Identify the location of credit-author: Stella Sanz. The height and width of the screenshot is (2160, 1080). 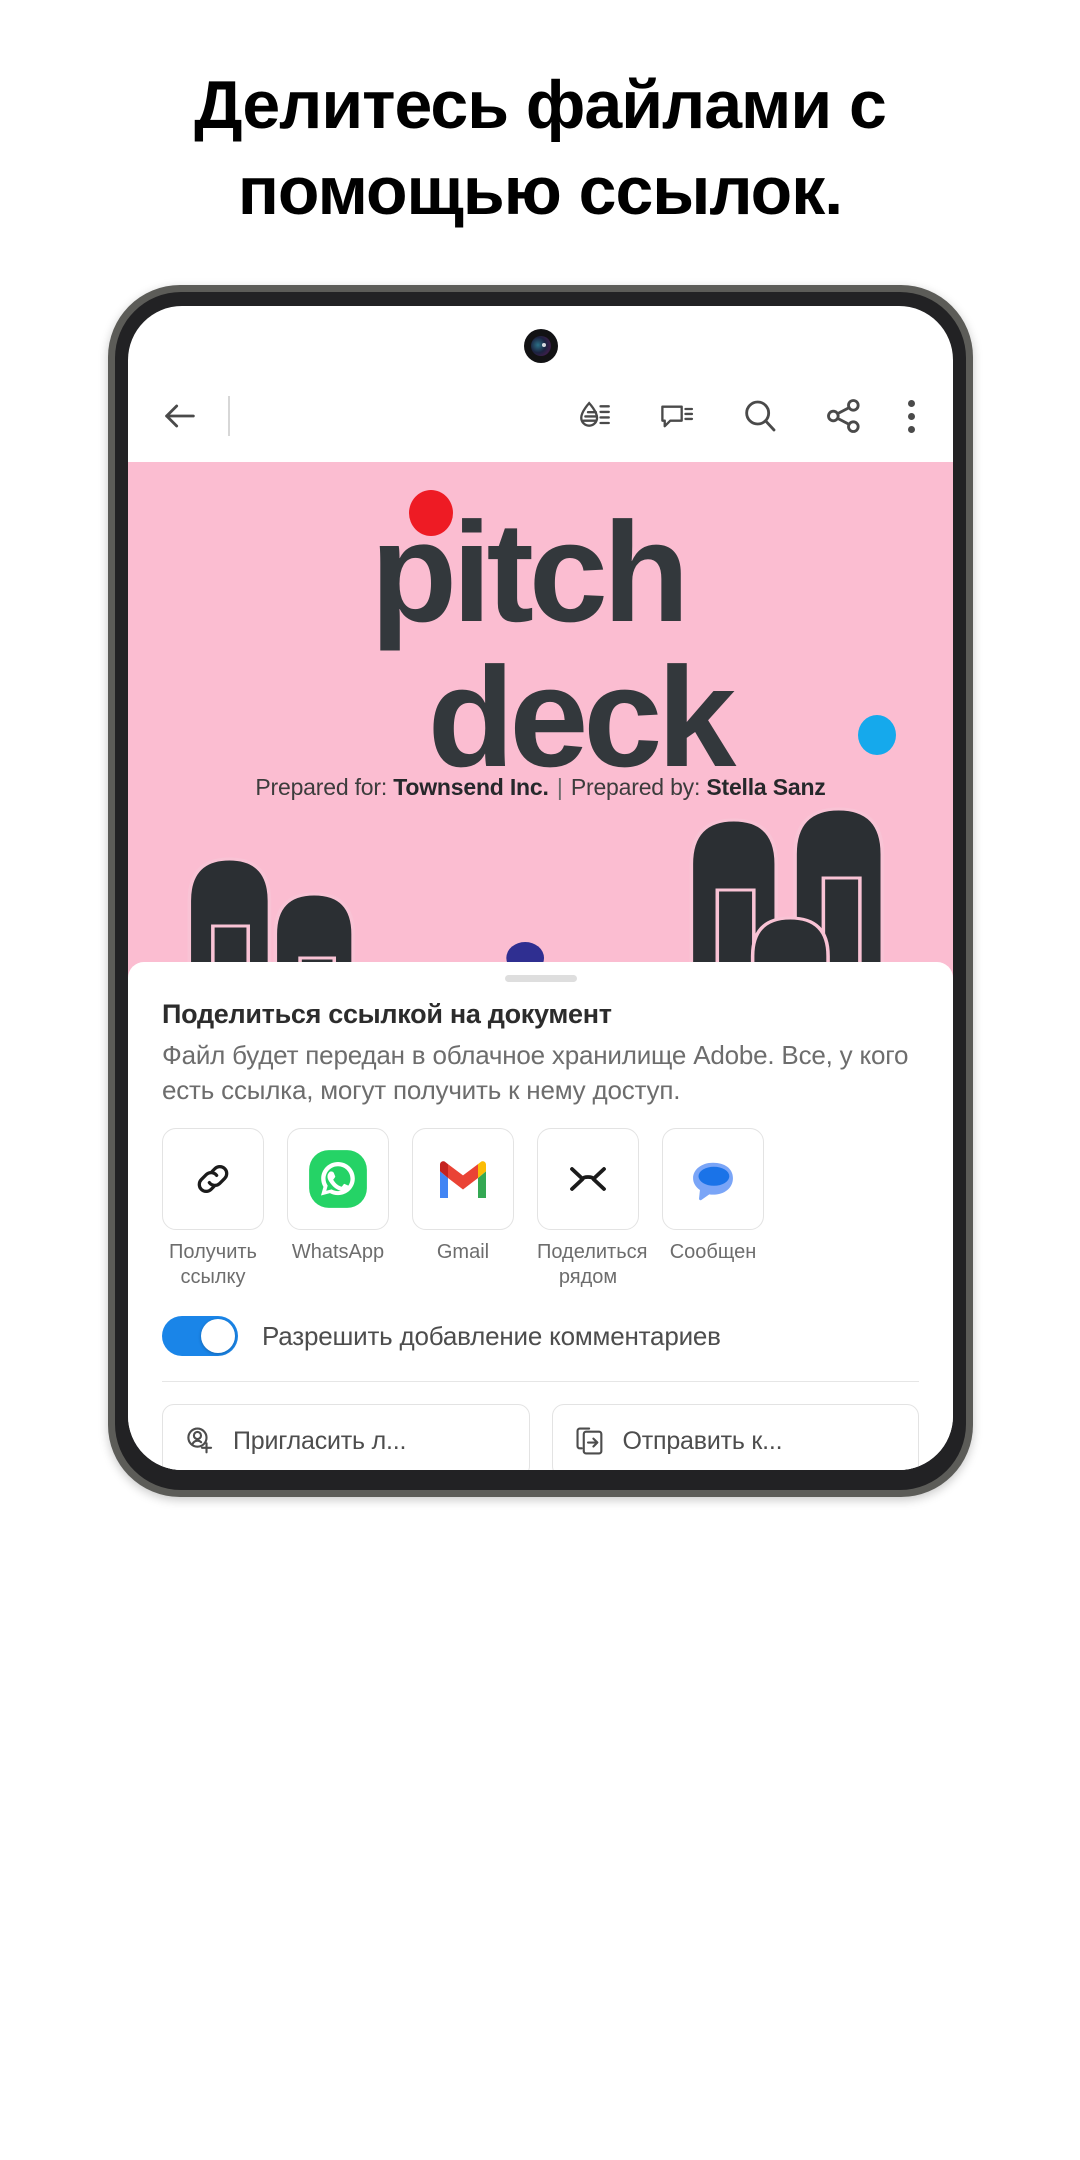
(766, 787).